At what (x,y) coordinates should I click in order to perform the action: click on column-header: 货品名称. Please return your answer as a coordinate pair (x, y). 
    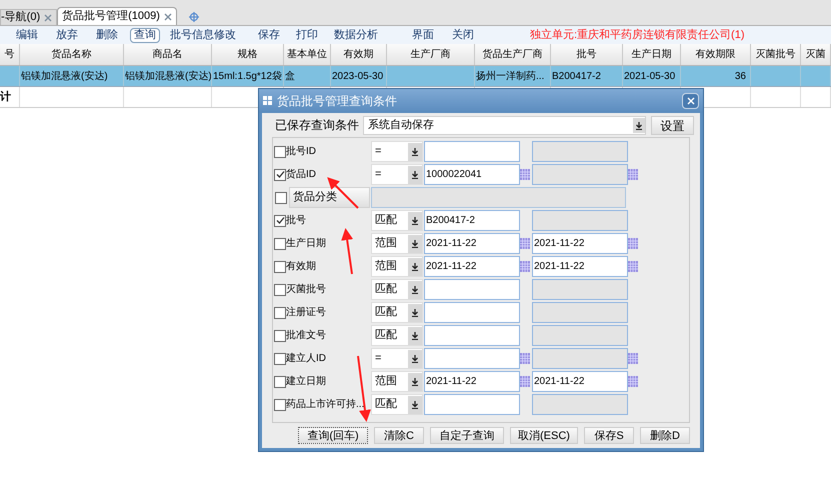
    Looking at the image, I should click on (72, 54).